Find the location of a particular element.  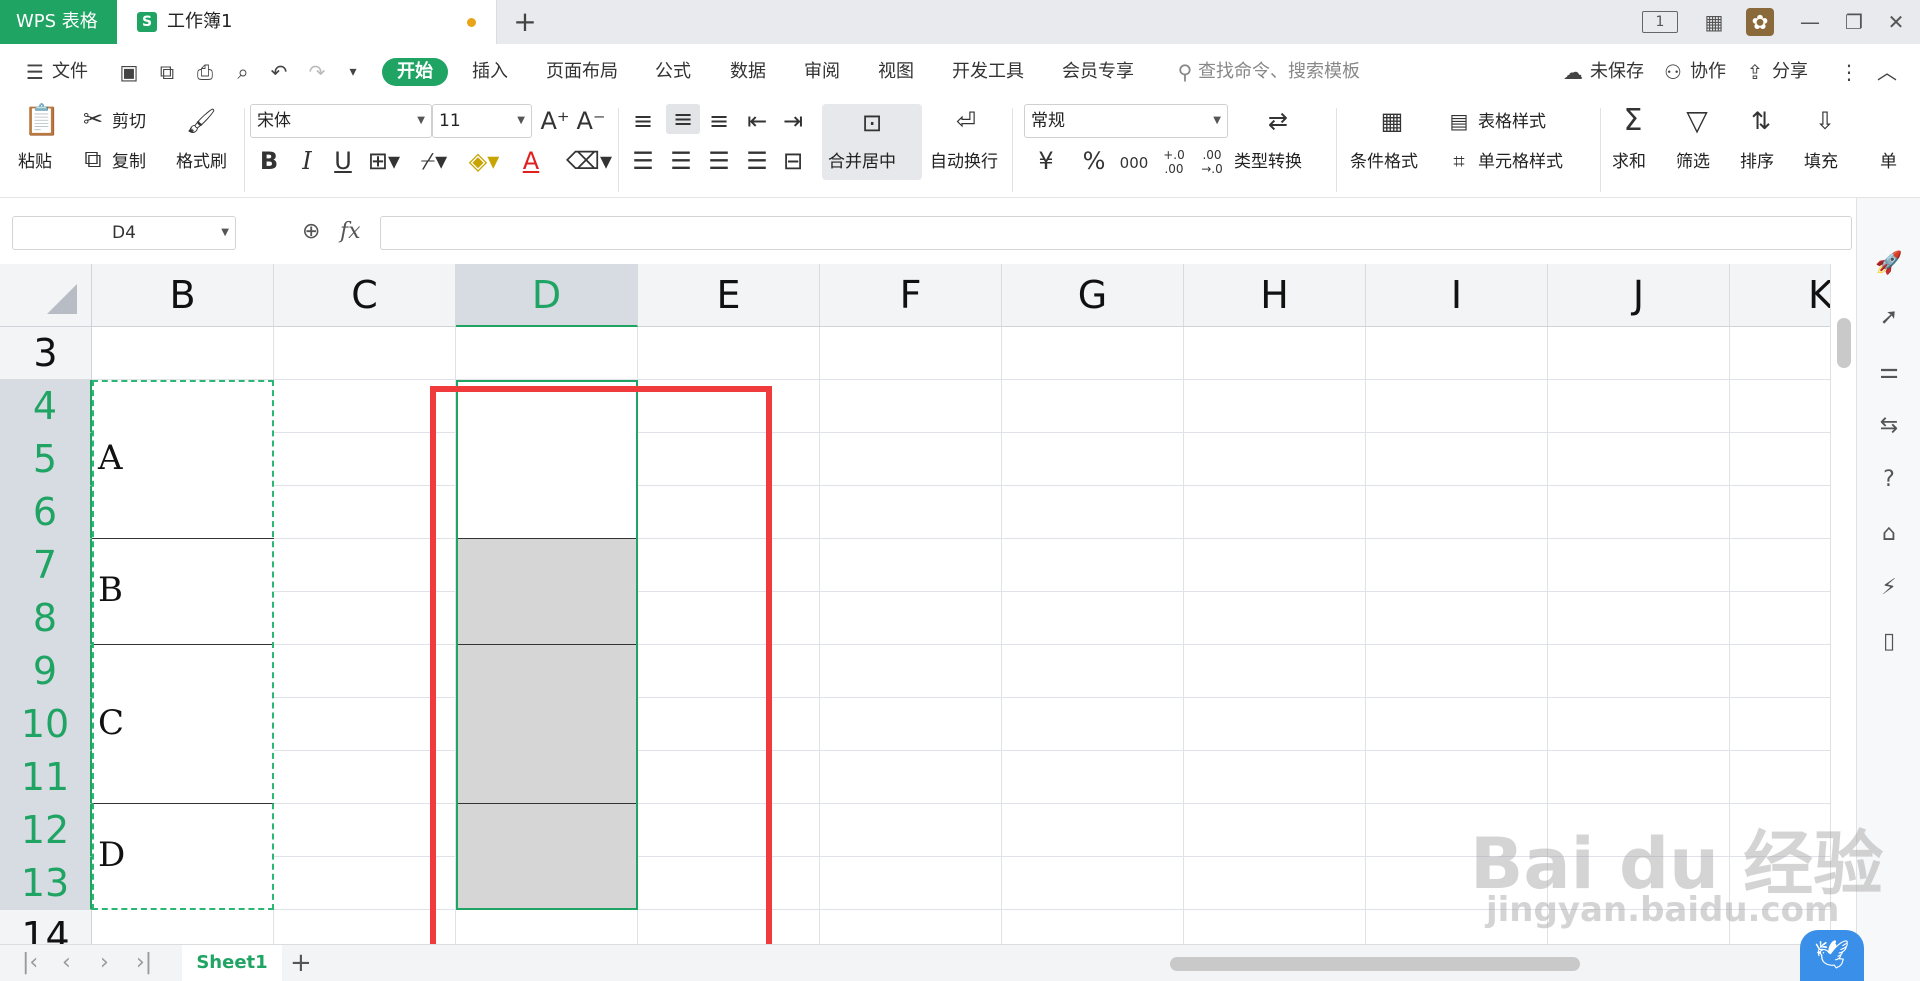

cell-style-button: 单元格样式 is located at coordinates (1520, 162).